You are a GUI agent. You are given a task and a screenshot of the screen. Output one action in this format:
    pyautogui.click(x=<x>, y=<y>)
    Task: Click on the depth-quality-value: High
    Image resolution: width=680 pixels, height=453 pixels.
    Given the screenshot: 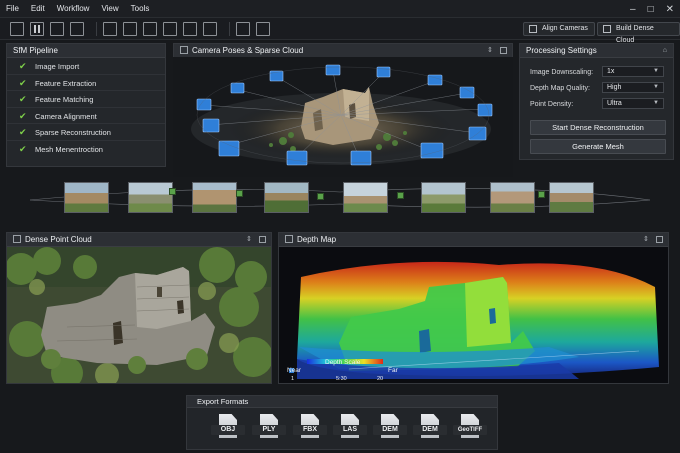 What is the action you would take?
    pyautogui.click(x=614, y=87)
    